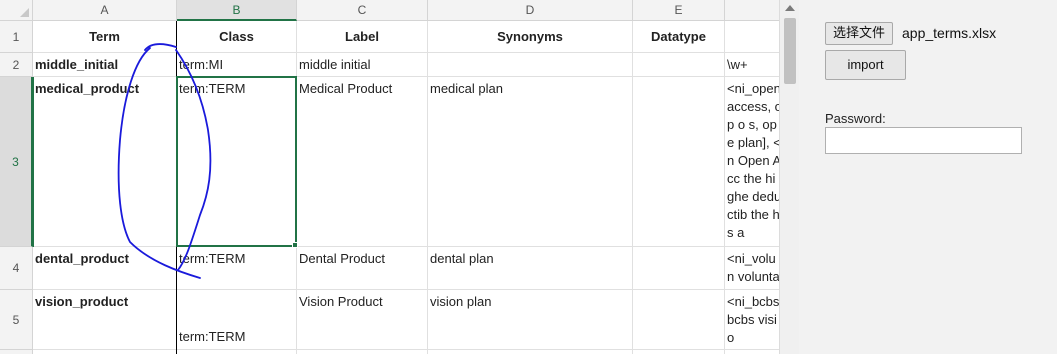 This screenshot has height=354, width=1057. Describe the element at coordinates (362, 320) in the screenshot. I see `cell-c5: Vision Product` at that location.